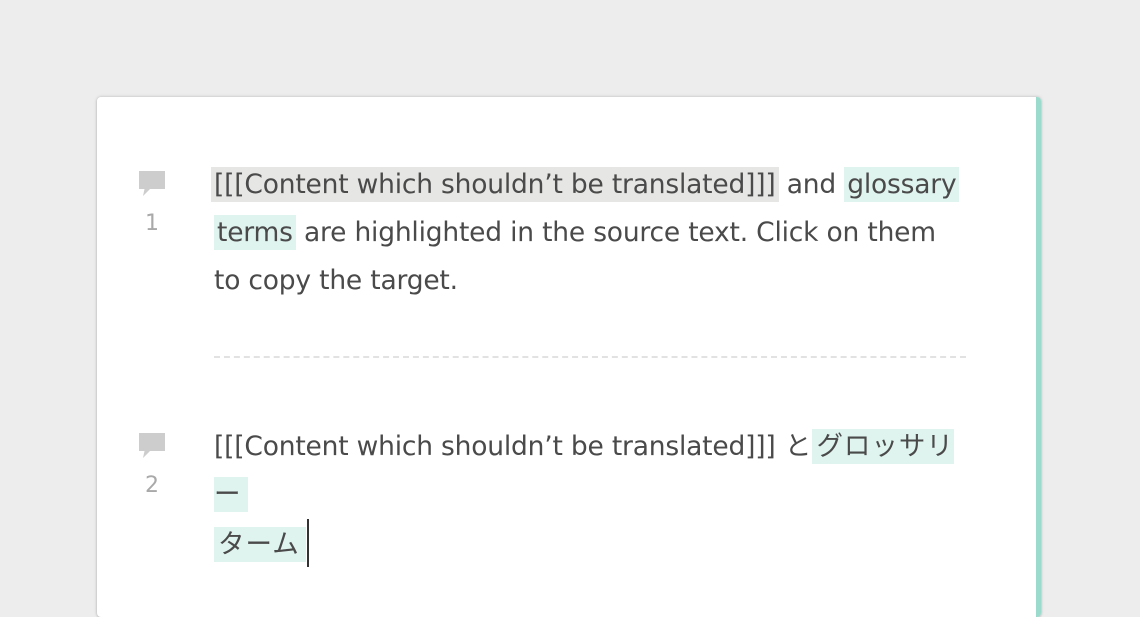 This screenshot has width=1140, height=617. What do you see at coordinates (152, 485) in the screenshot?
I see `segment-number: 2` at bounding box center [152, 485].